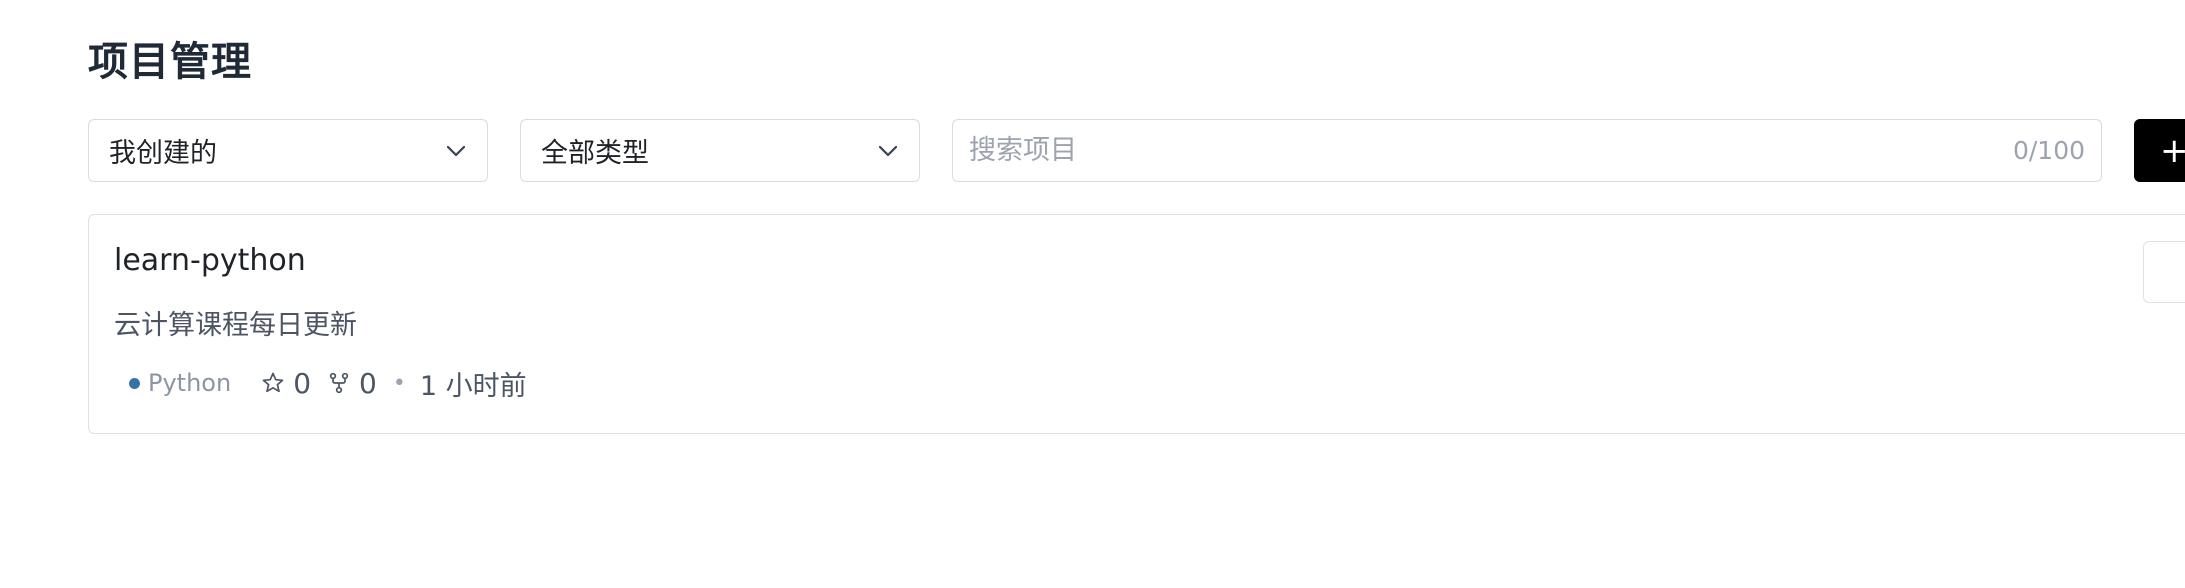  I want to click on search-char-counter: 0/100, so click(2048, 150).